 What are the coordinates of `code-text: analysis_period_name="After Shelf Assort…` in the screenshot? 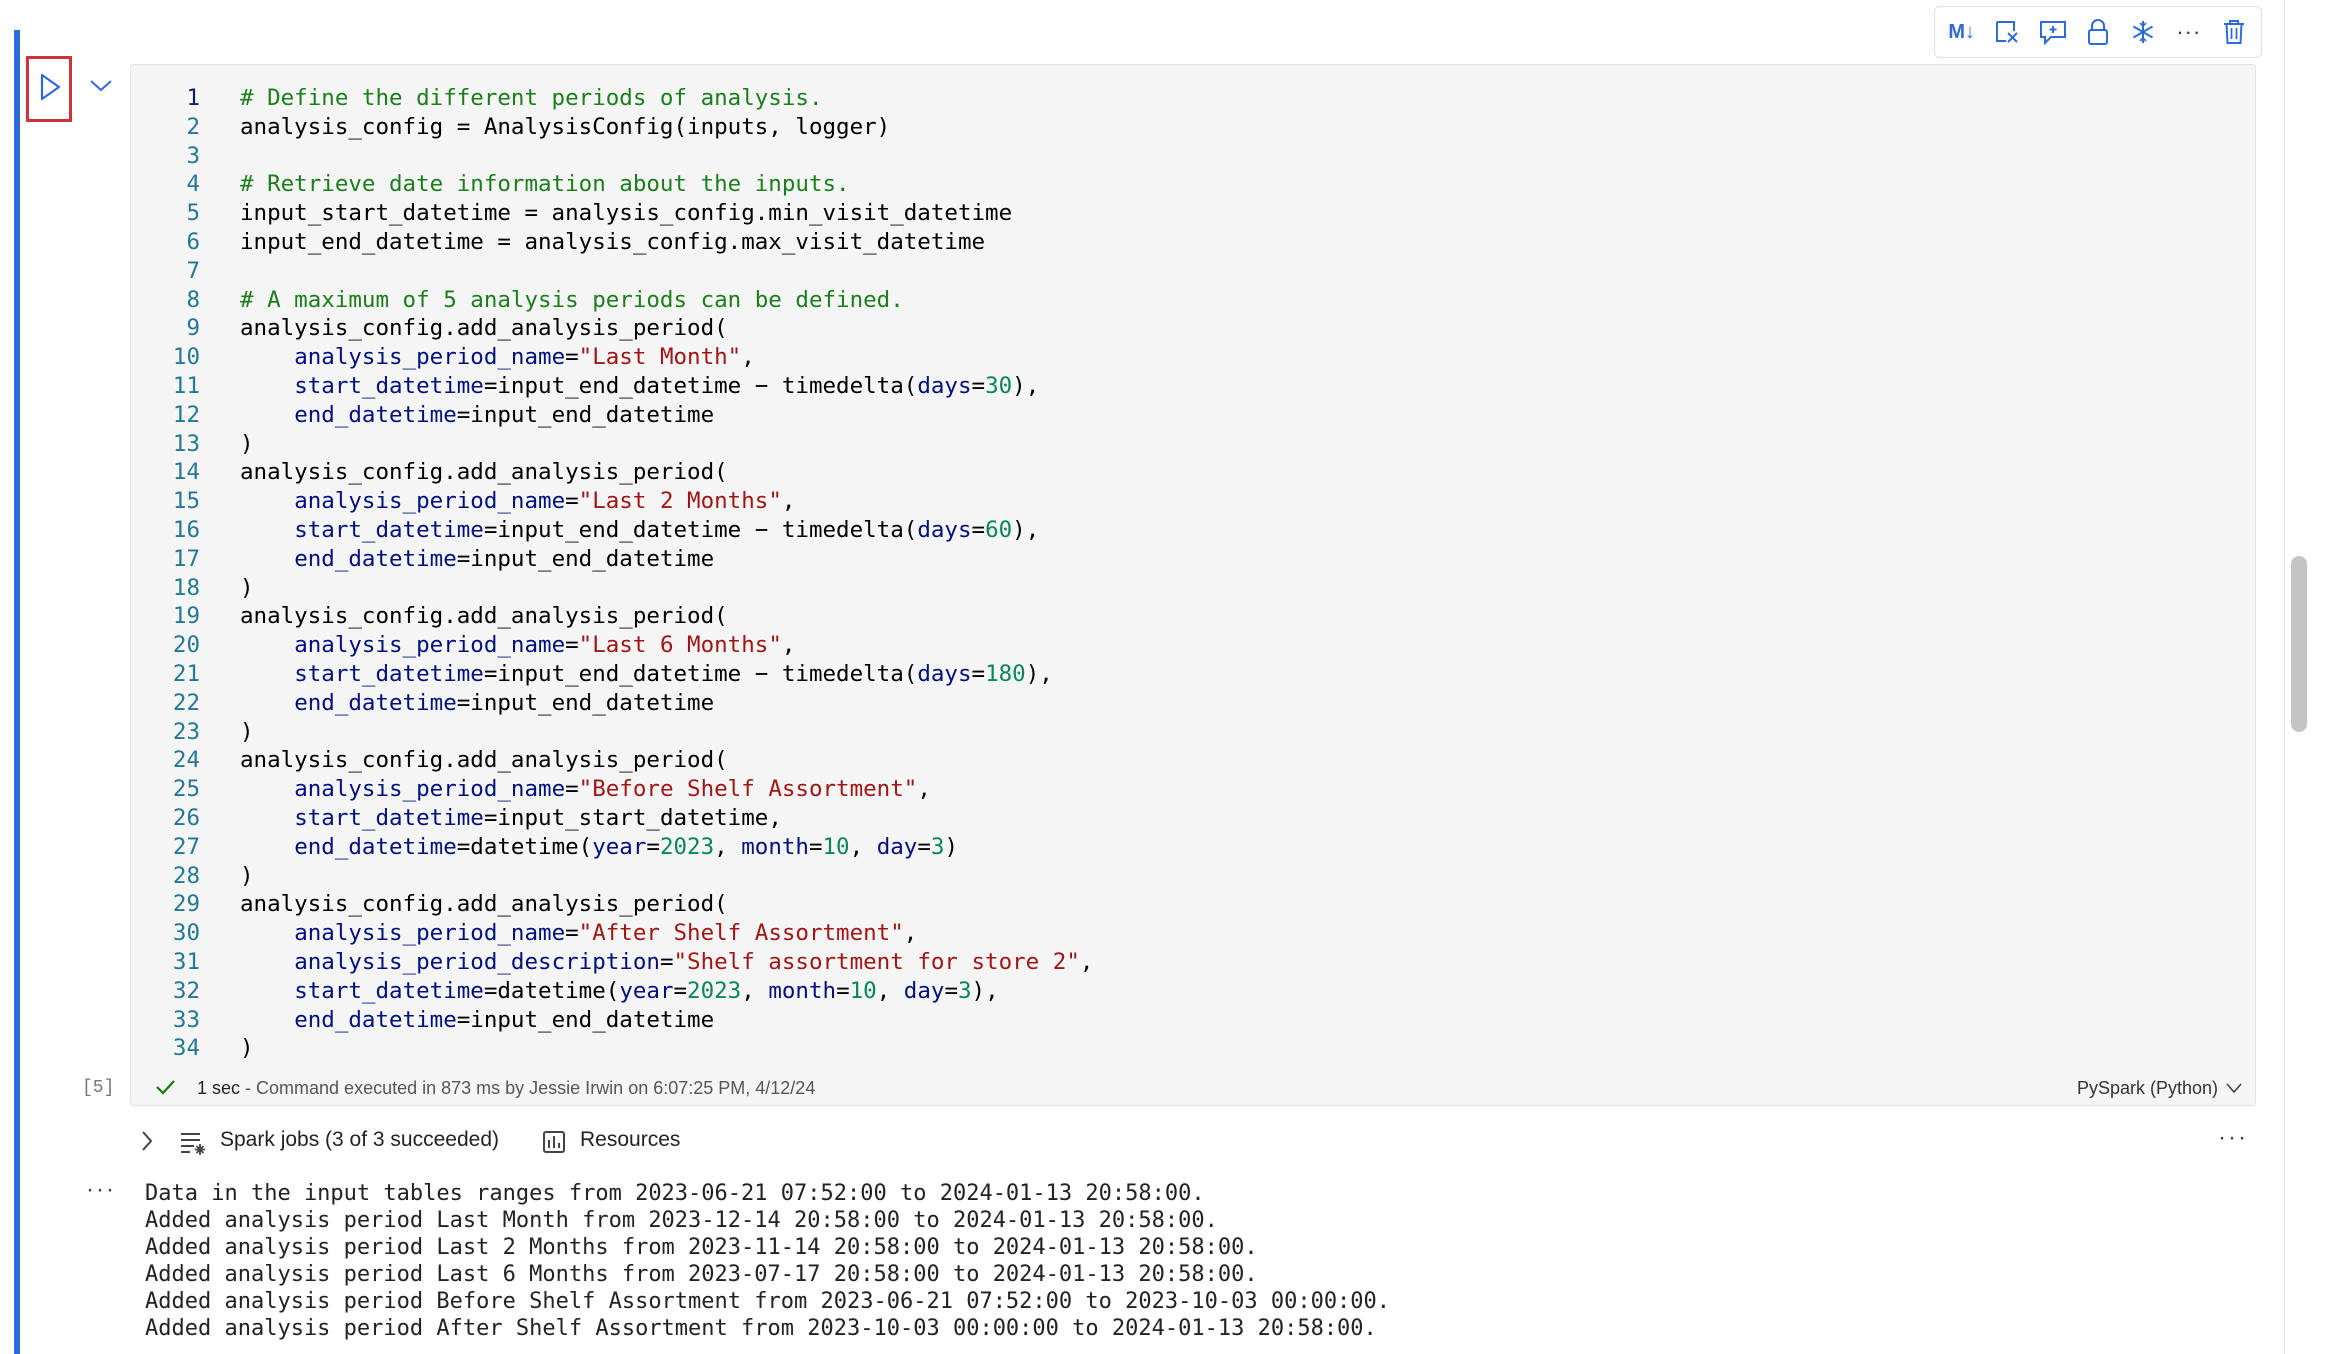 It's located at (578, 933).